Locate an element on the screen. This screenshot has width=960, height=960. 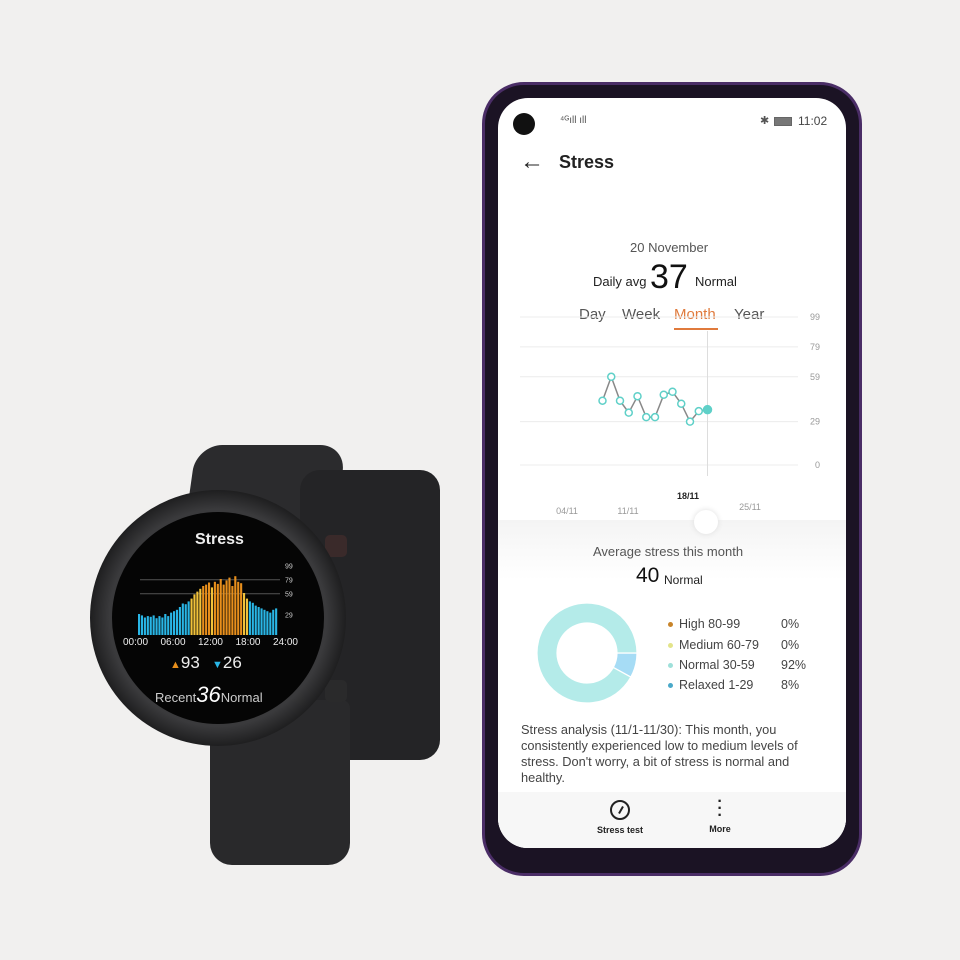
watch-title: Stress is located at coordinates (219, 539).